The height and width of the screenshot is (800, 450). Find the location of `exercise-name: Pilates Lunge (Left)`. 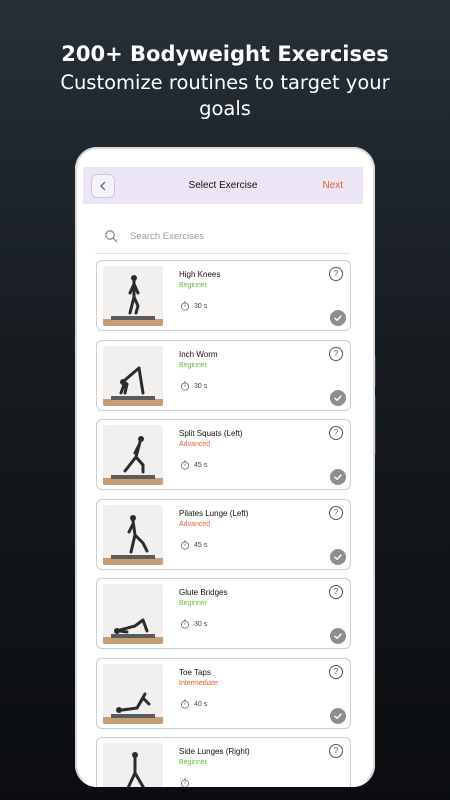

exercise-name: Pilates Lunge (Left) is located at coordinates (214, 513).